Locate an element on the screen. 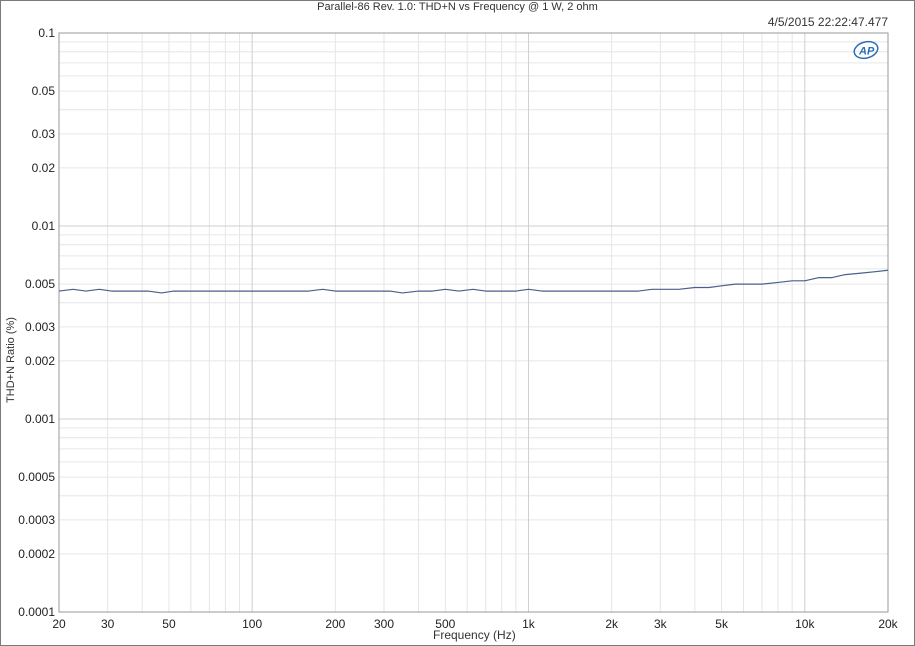 This screenshot has width=915, height=646. x-tick-label: 20 is located at coordinates (59, 624).